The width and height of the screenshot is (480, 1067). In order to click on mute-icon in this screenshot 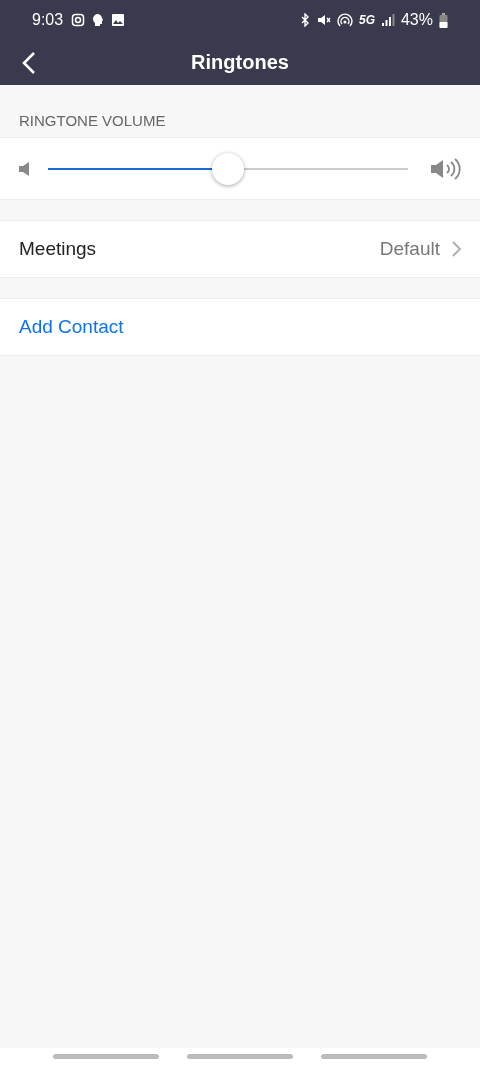, I will do `click(323, 20)`.